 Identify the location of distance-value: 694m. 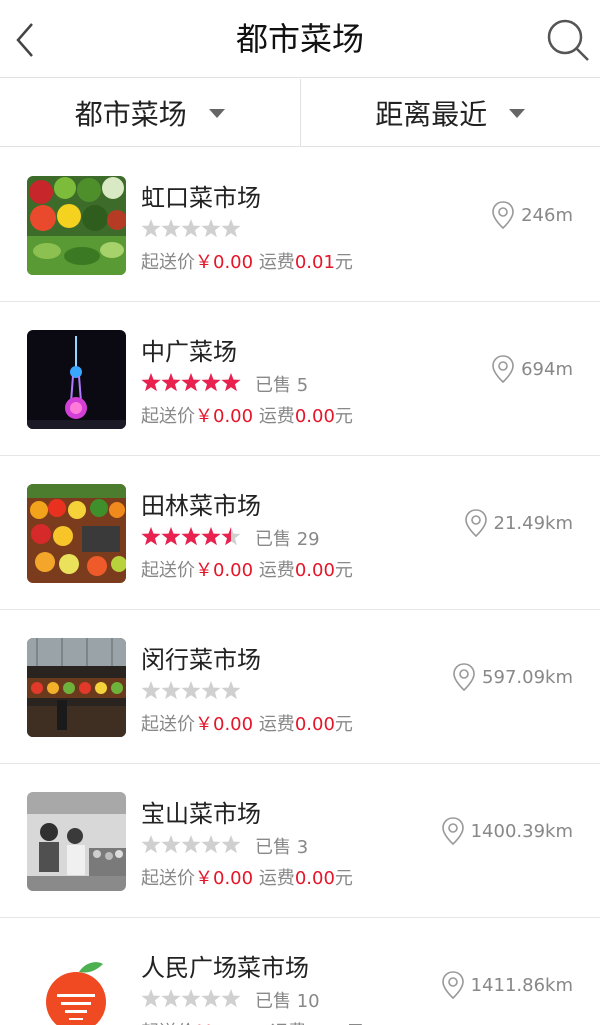
(547, 369).